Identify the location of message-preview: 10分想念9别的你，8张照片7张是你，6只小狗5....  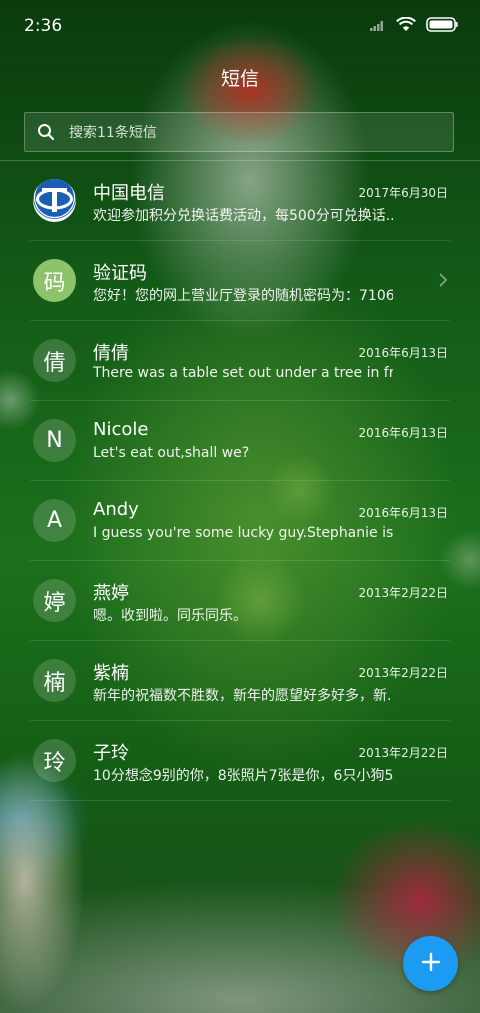
(243, 776).